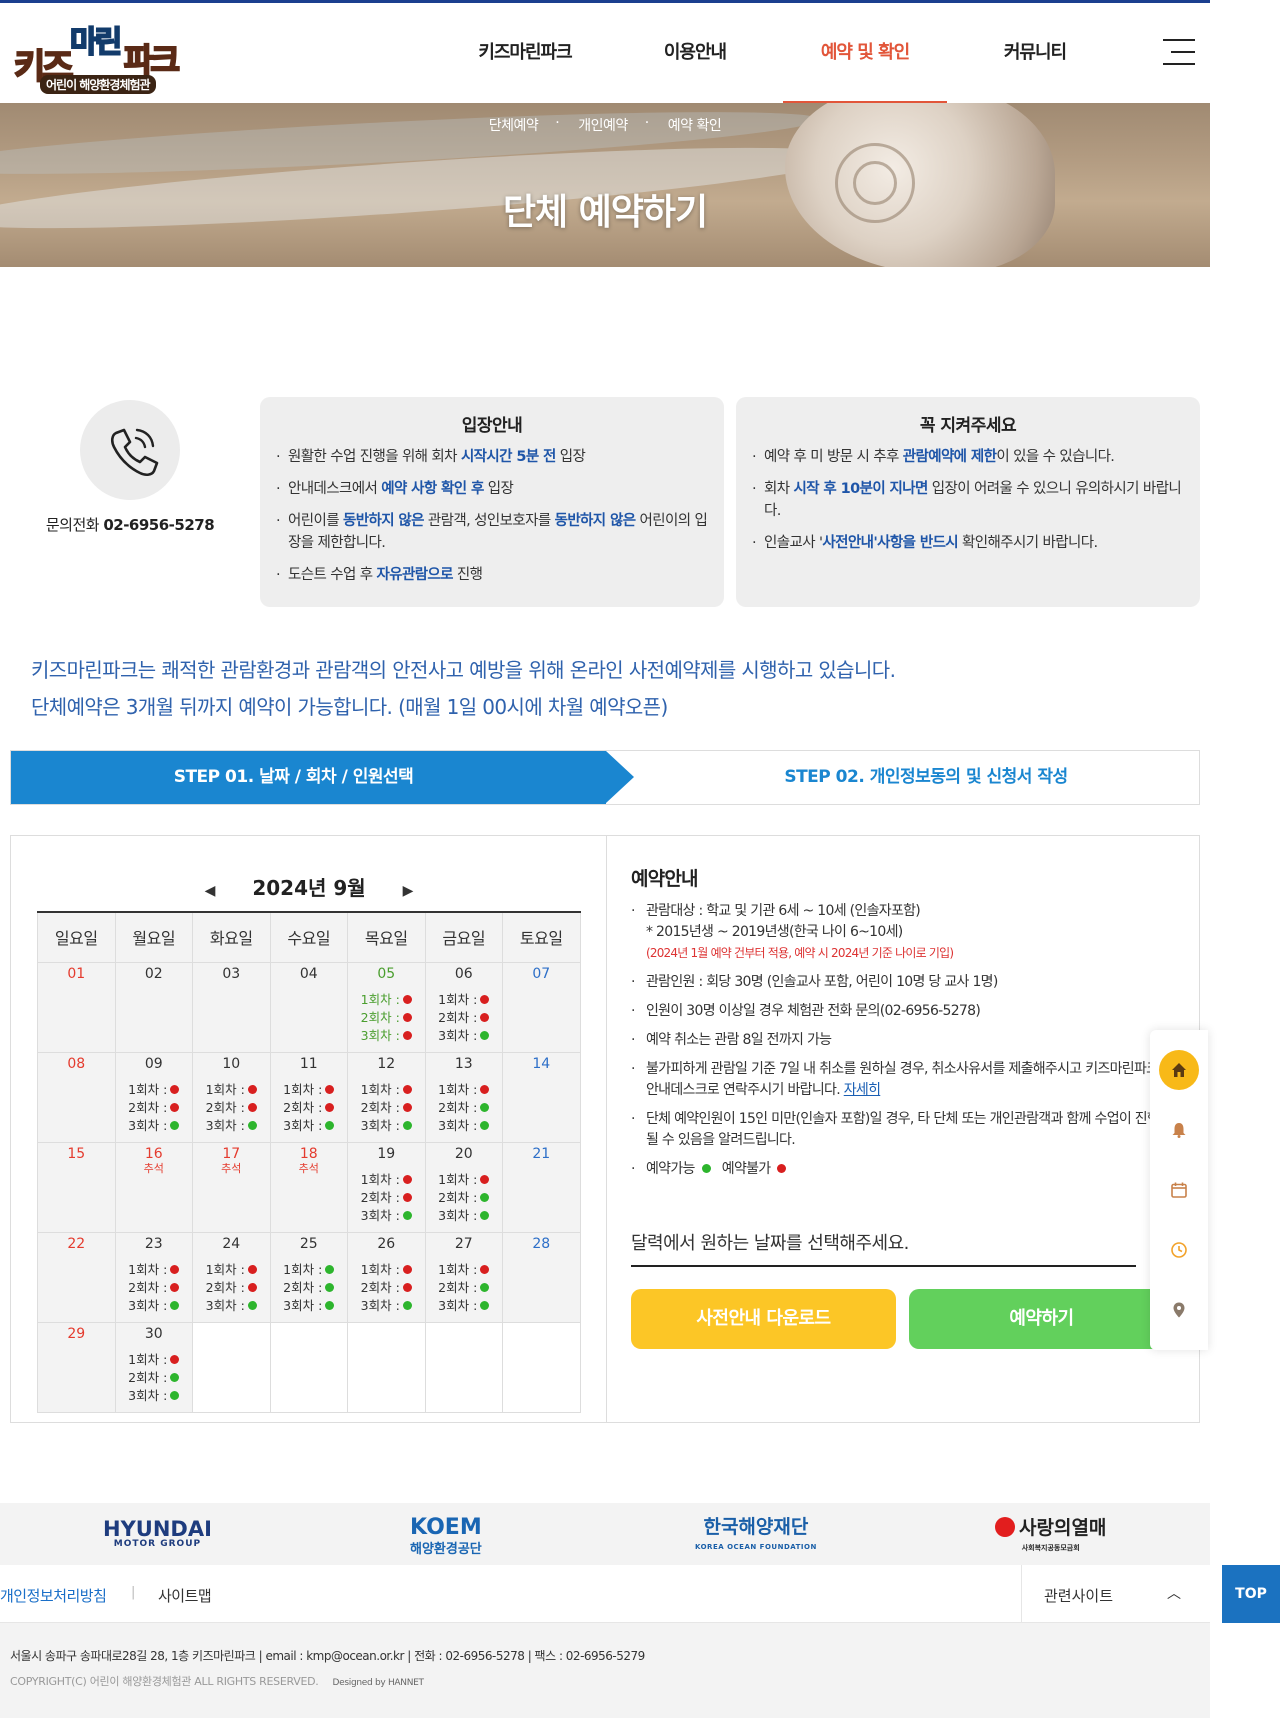 The width and height of the screenshot is (1280, 1718). Describe the element at coordinates (1179, 1310) in the screenshot. I see `location-icon` at that location.